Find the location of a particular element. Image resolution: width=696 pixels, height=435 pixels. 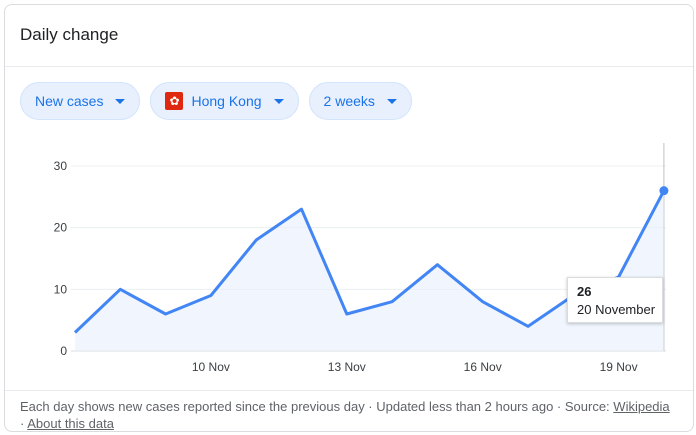

region-label: Hong Kong is located at coordinates (226, 101).